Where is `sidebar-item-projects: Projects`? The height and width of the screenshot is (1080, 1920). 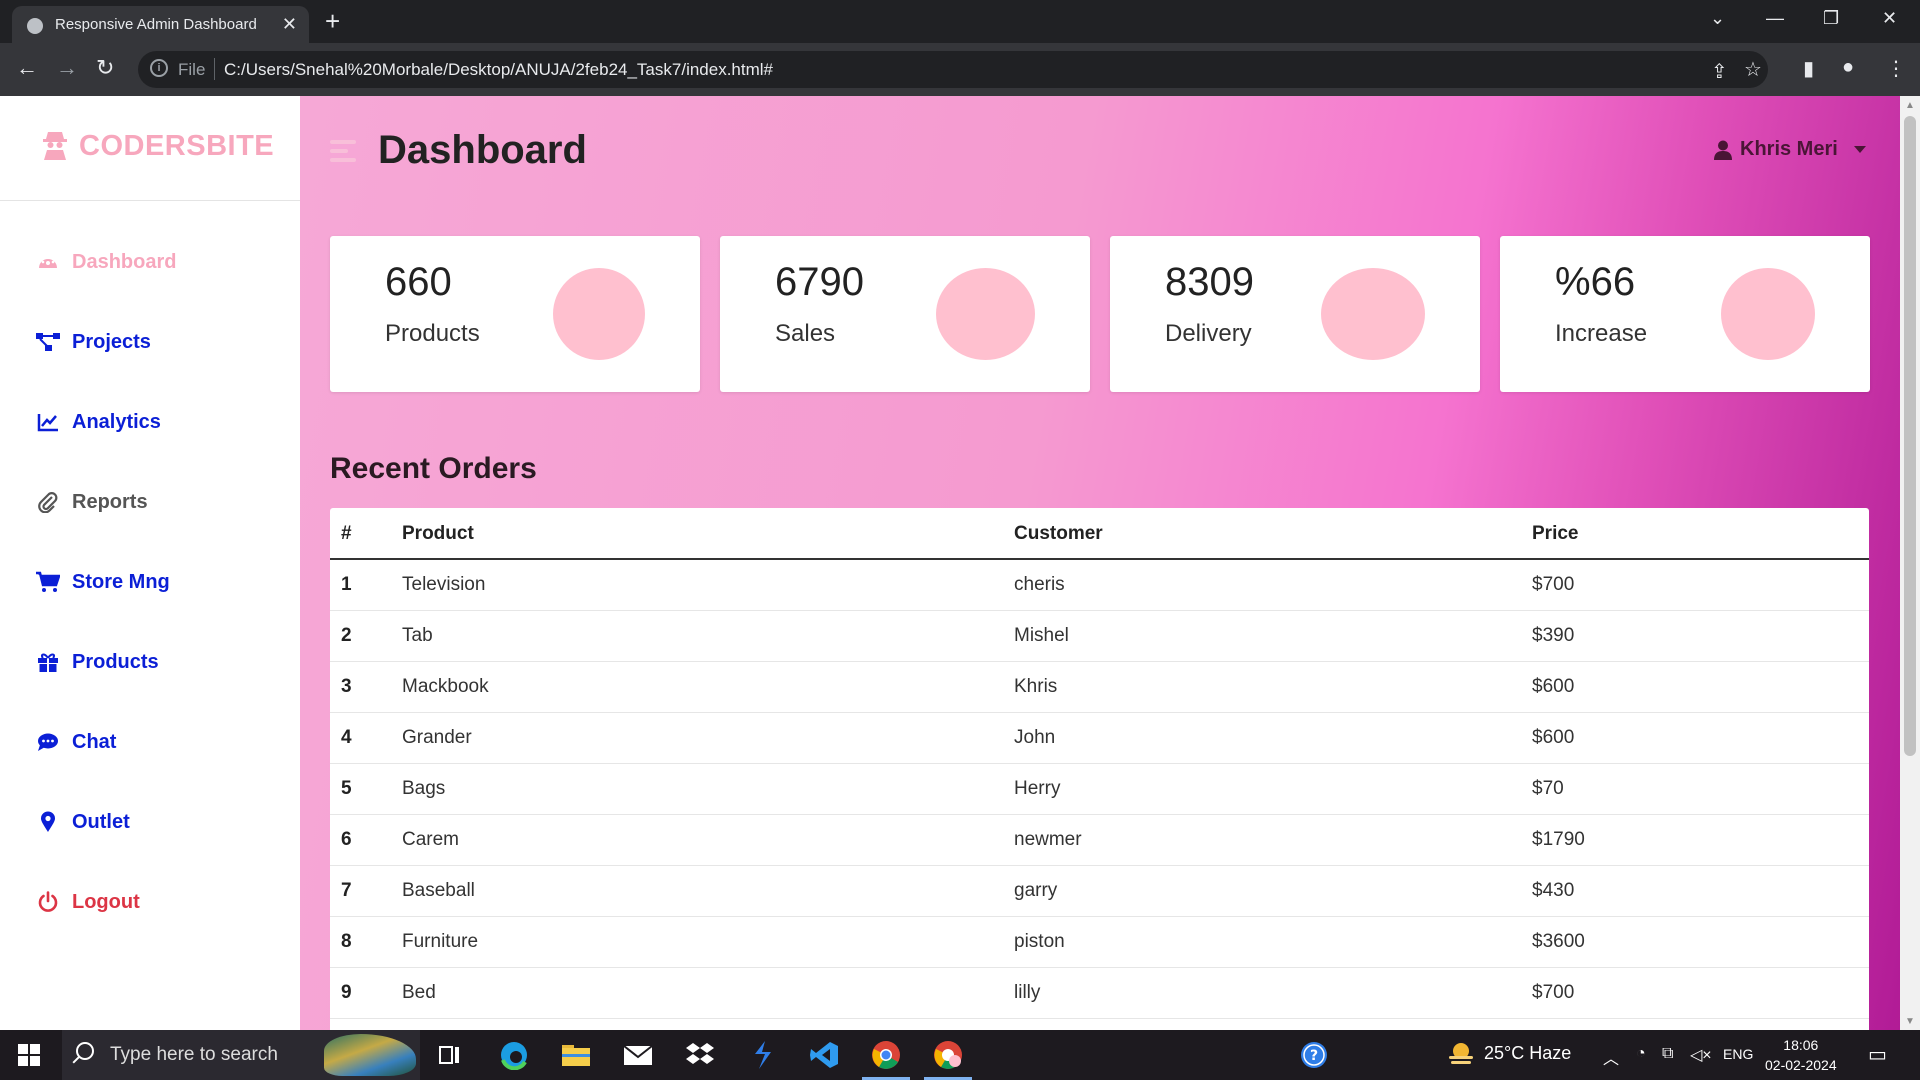 sidebar-item-projects: Projects is located at coordinates (93, 342).